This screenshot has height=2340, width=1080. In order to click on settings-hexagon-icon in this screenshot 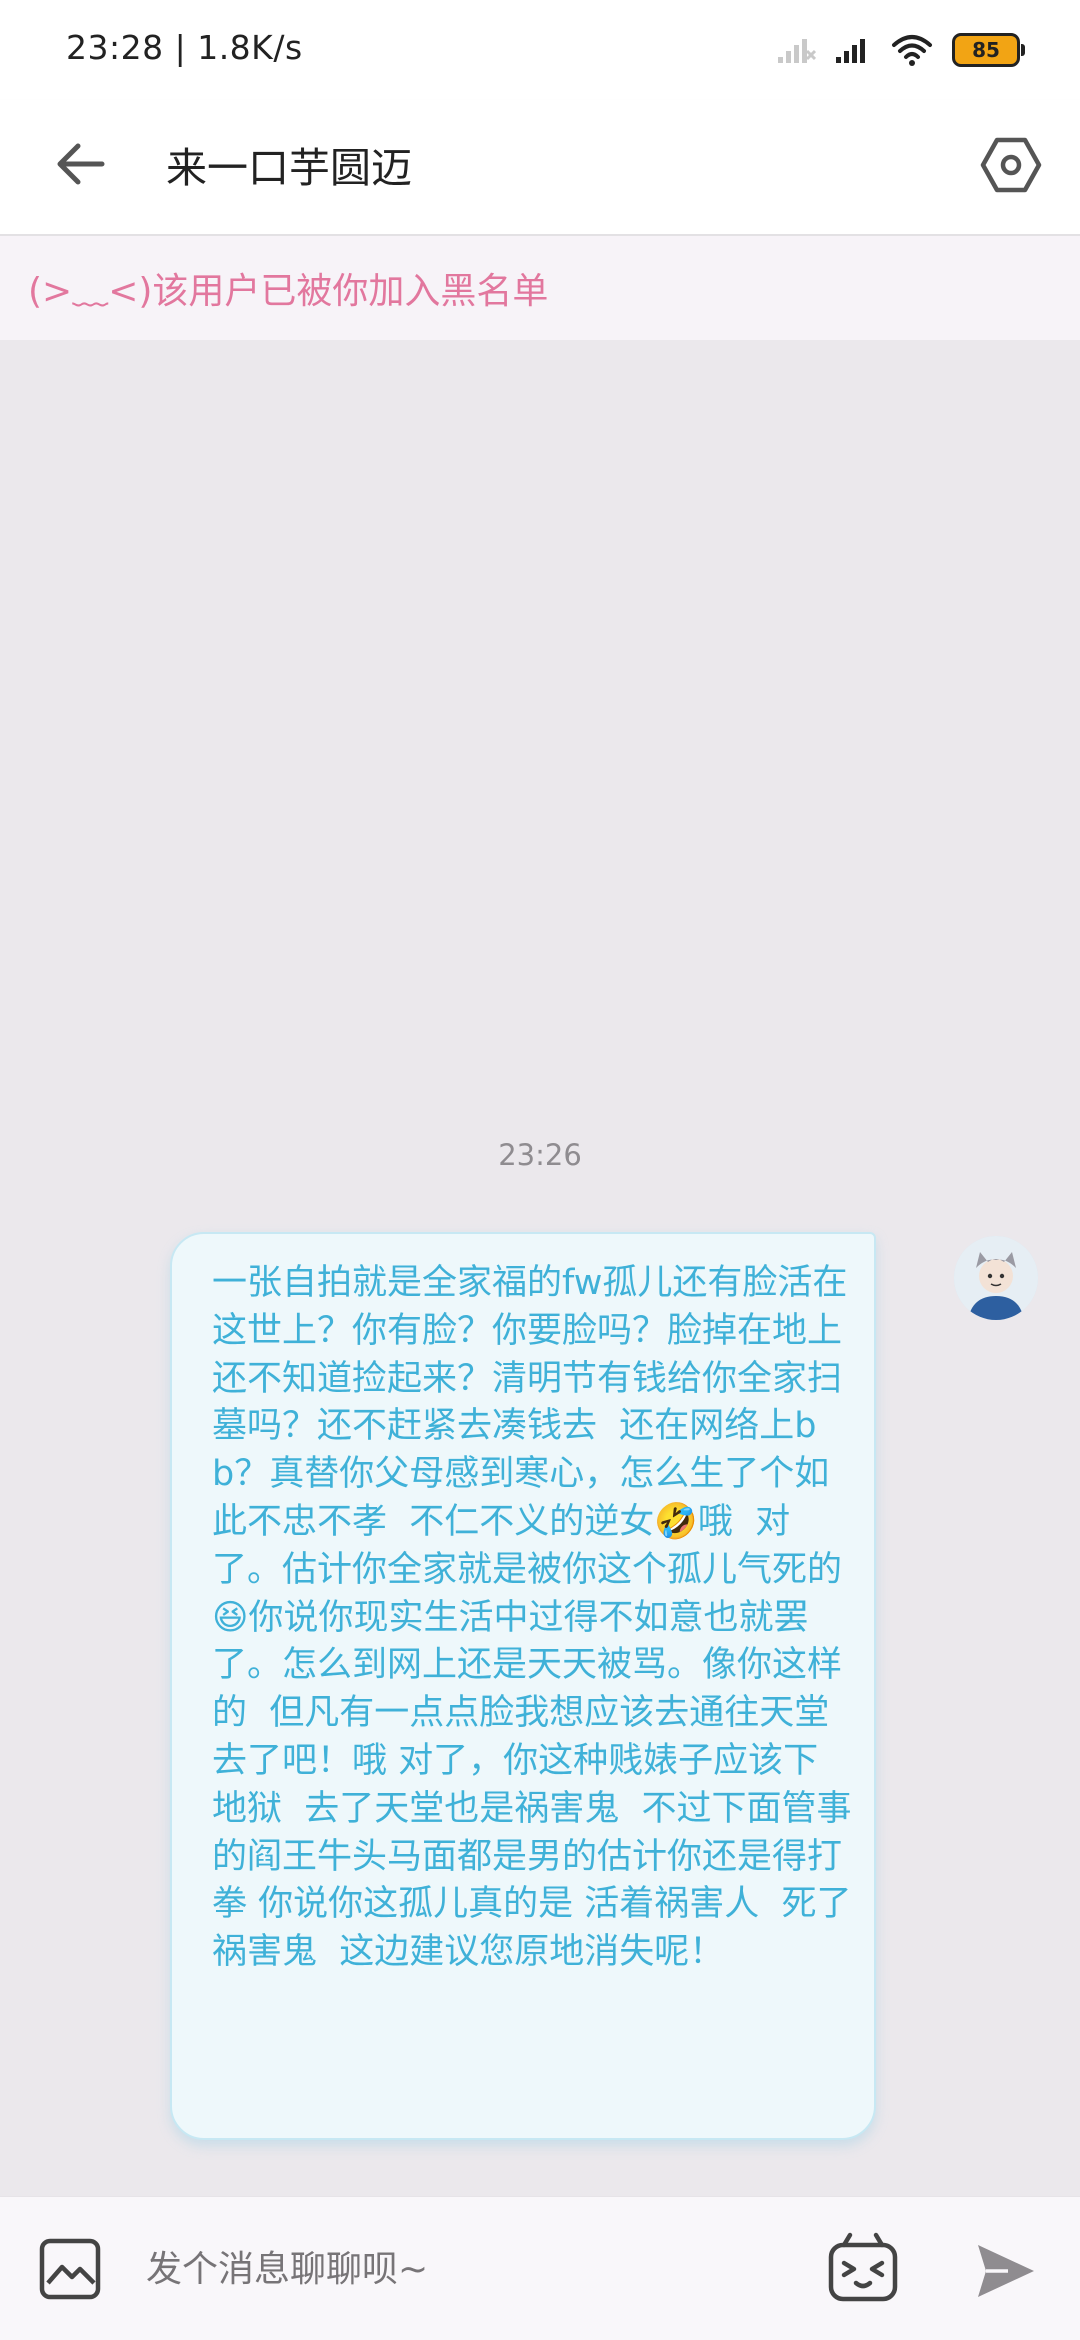, I will do `click(1011, 165)`.